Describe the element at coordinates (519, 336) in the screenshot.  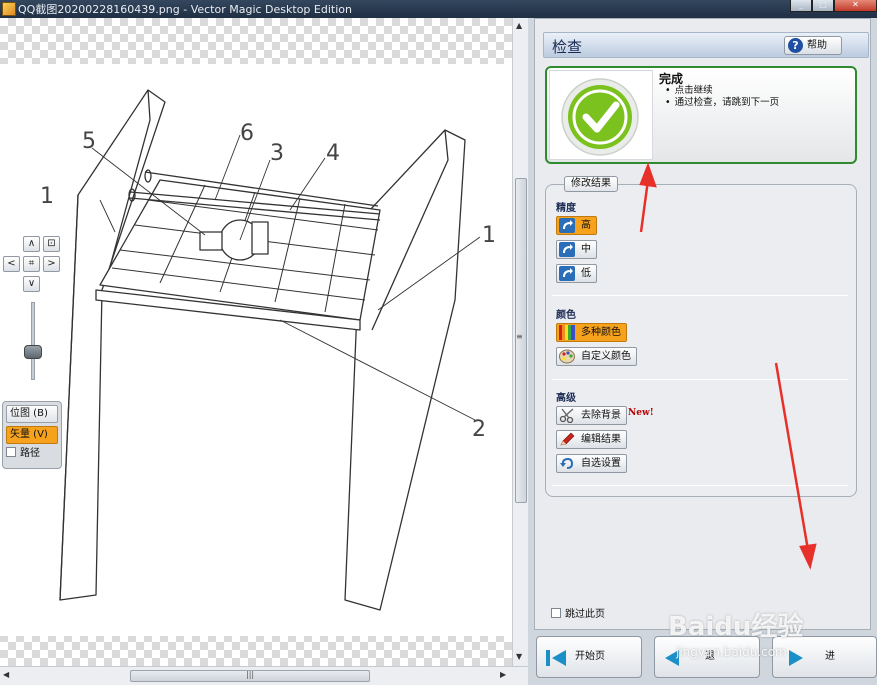
I see `scroll-grip-icon: ≡` at that location.